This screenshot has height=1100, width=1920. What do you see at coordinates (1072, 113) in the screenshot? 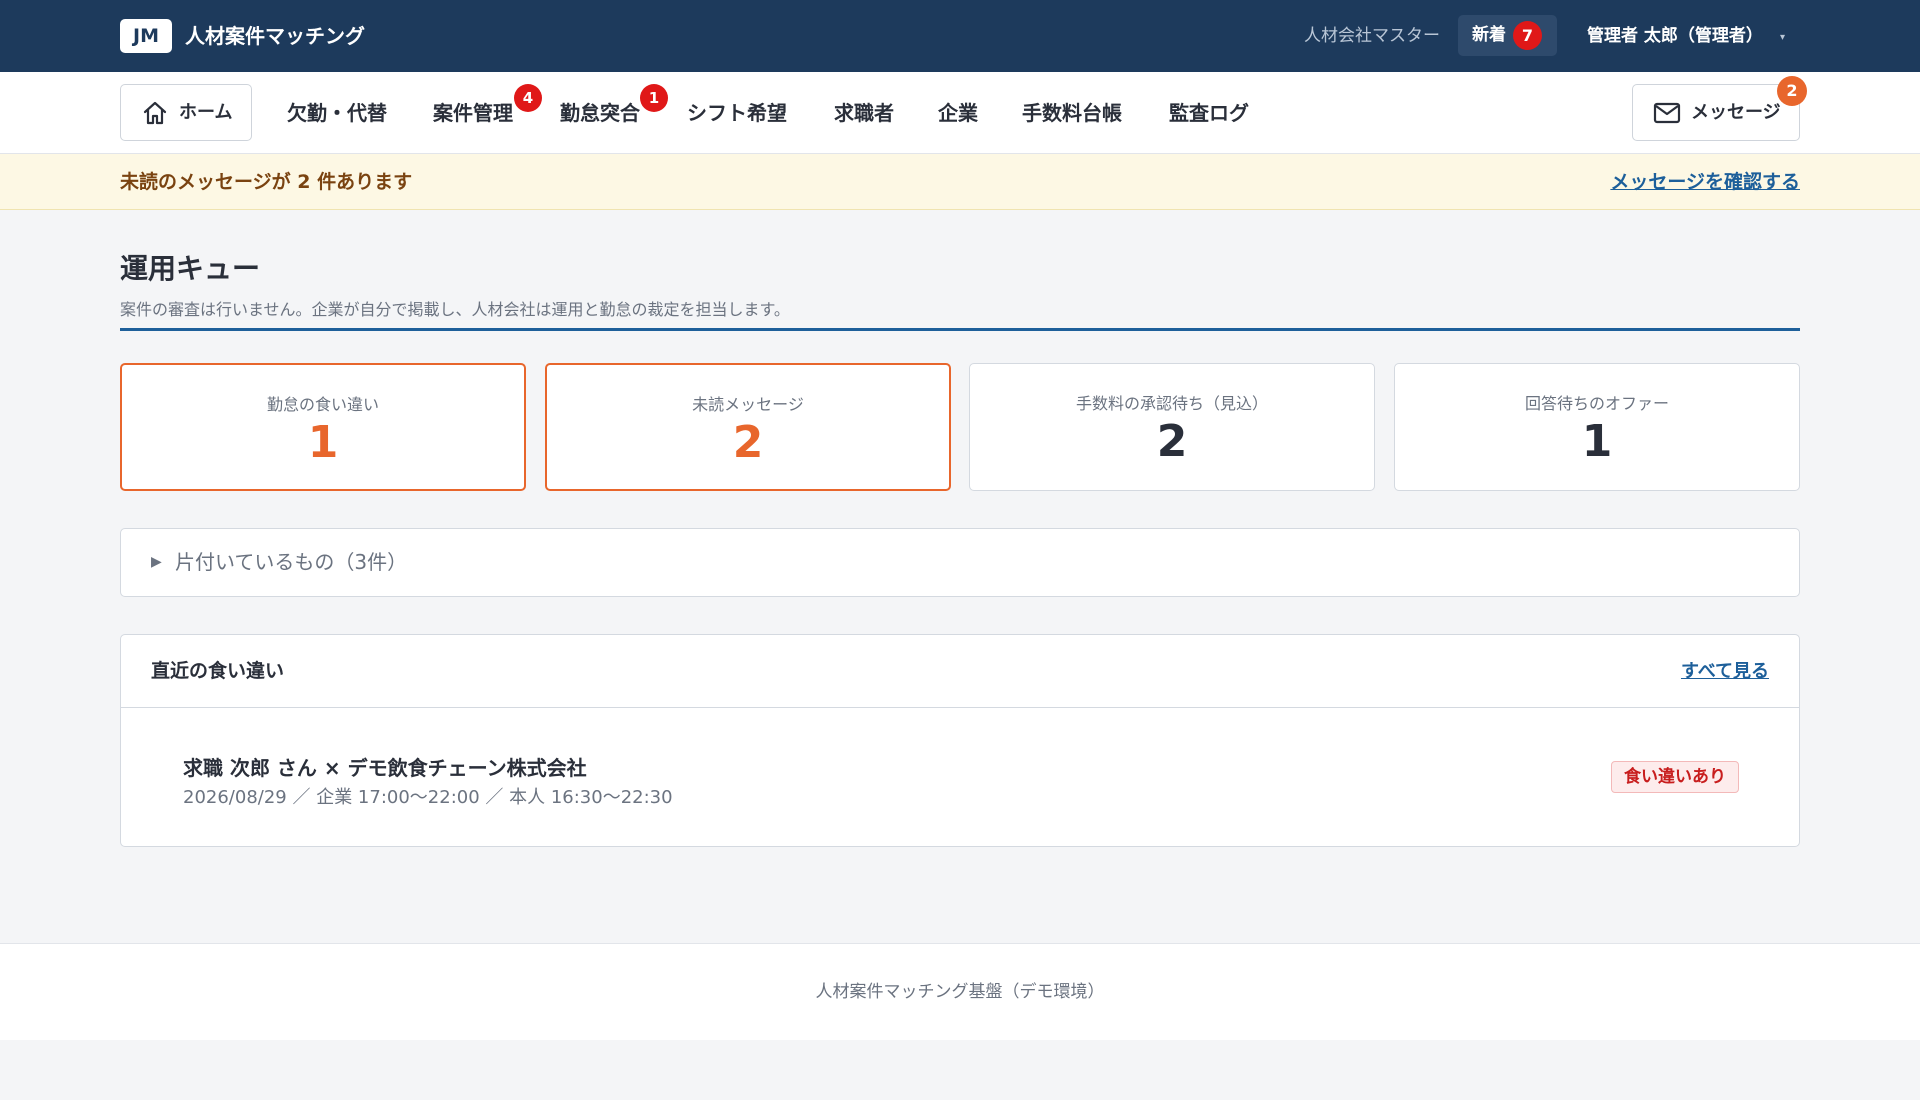
I see `nav-item-fee-ledger: 手数料台帳` at bounding box center [1072, 113].